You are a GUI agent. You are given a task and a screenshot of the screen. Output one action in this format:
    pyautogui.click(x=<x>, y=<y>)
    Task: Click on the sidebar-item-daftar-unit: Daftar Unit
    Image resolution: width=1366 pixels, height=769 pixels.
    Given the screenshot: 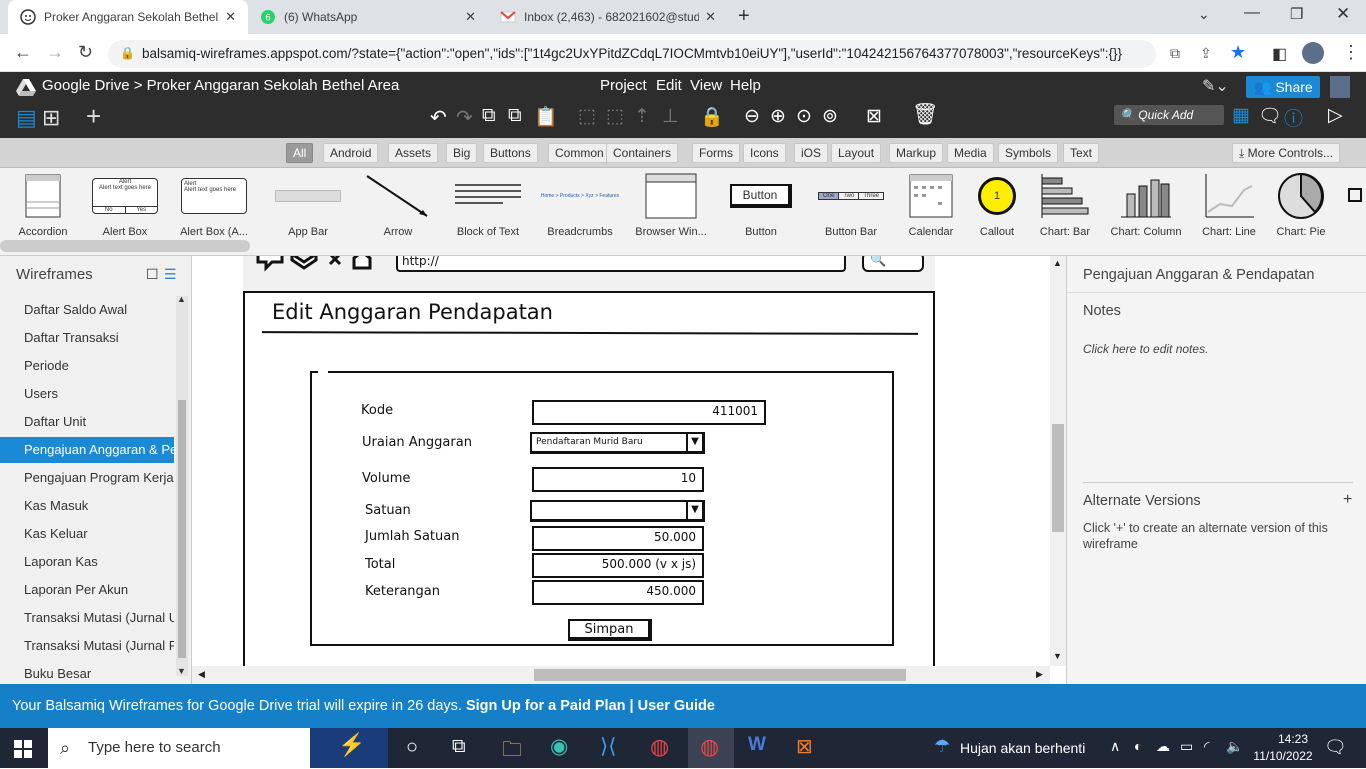 What is the action you would take?
    pyautogui.click(x=87, y=422)
    